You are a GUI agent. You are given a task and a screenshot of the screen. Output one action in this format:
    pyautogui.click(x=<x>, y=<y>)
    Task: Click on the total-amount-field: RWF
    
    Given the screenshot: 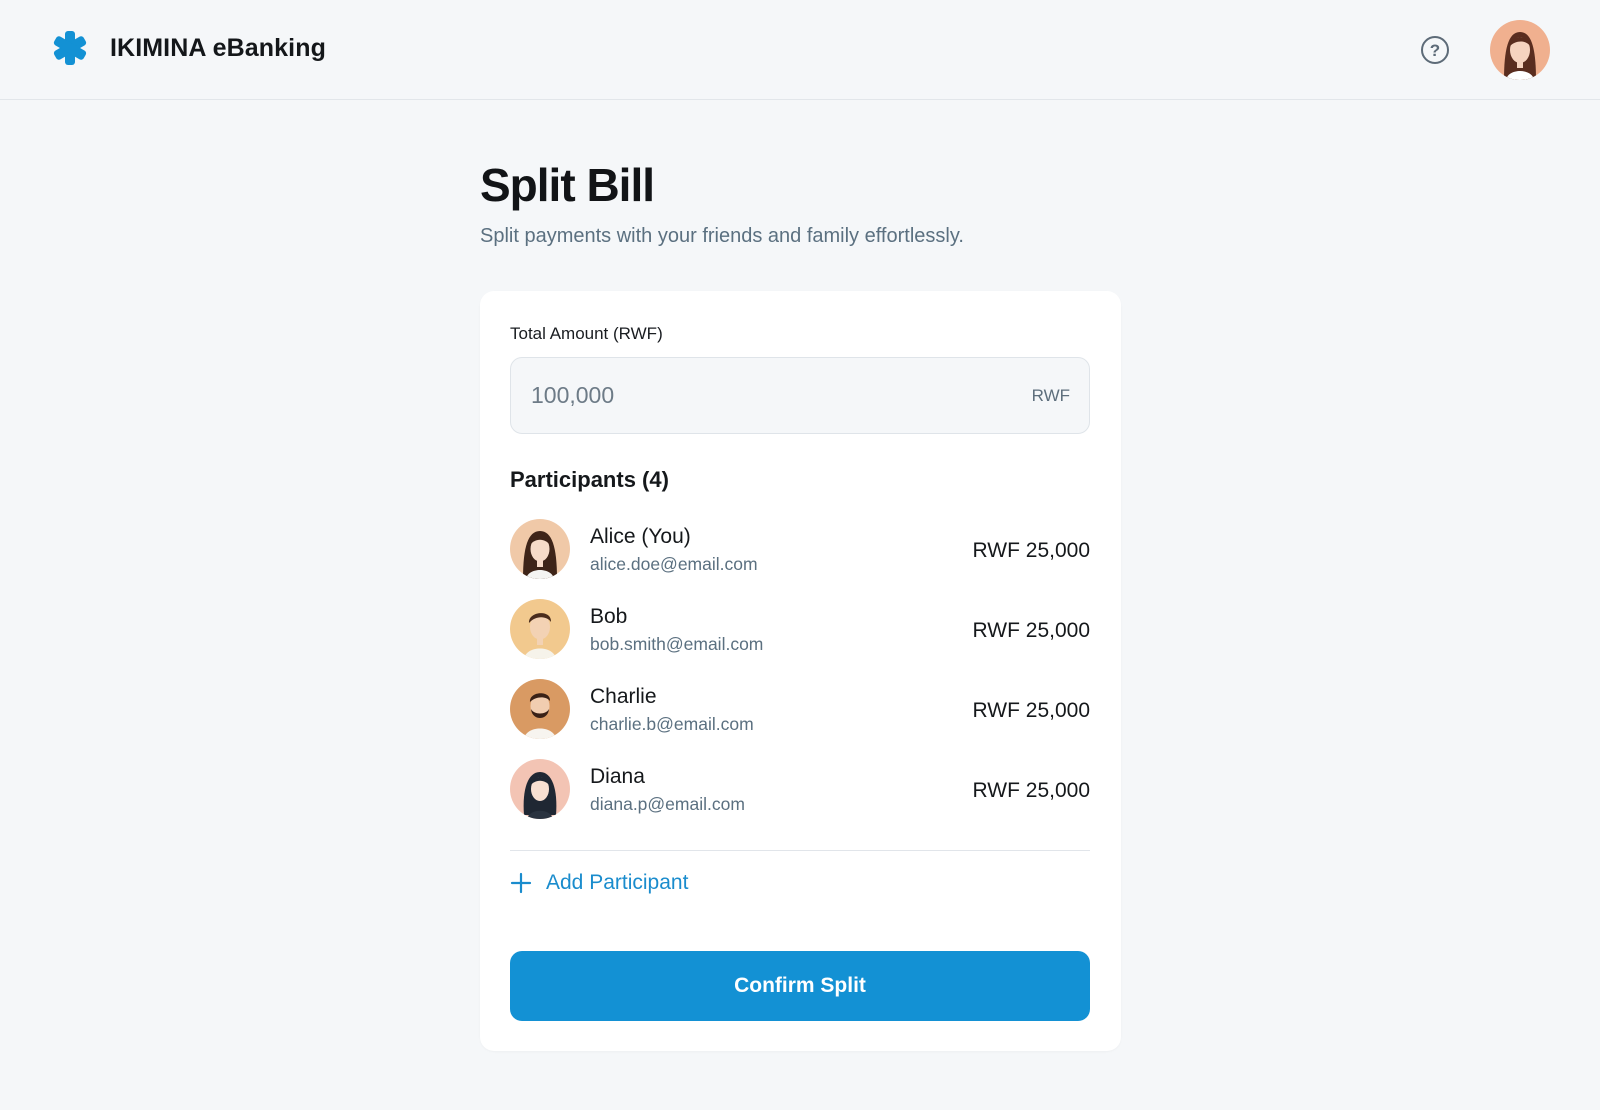 What is the action you would take?
    pyautogui.click(x=800, y=395)
    